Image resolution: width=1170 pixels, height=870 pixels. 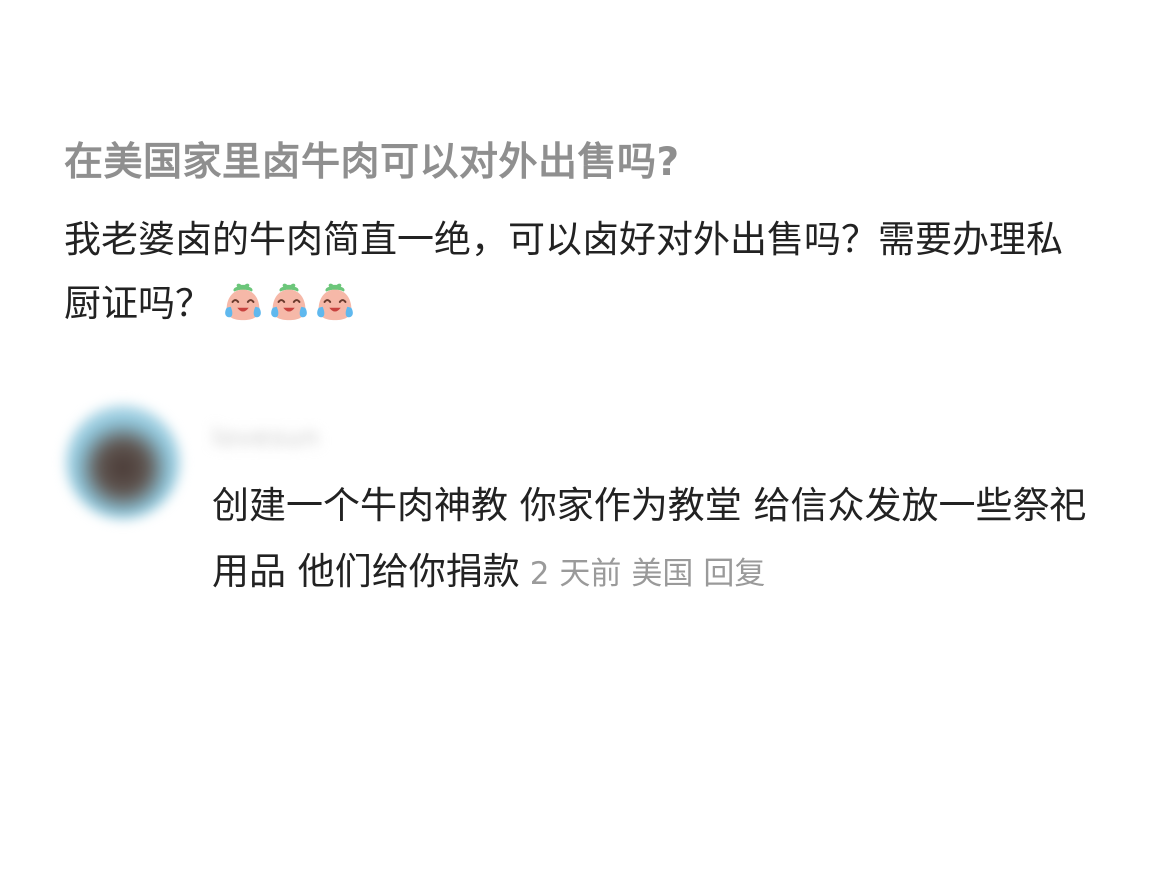 I want to click on post-body-text: 我老婆卤的牛肉简直一绝，可以卤好对外出售吗？需要办理私厨证吗？, so click(x=563, y=271).